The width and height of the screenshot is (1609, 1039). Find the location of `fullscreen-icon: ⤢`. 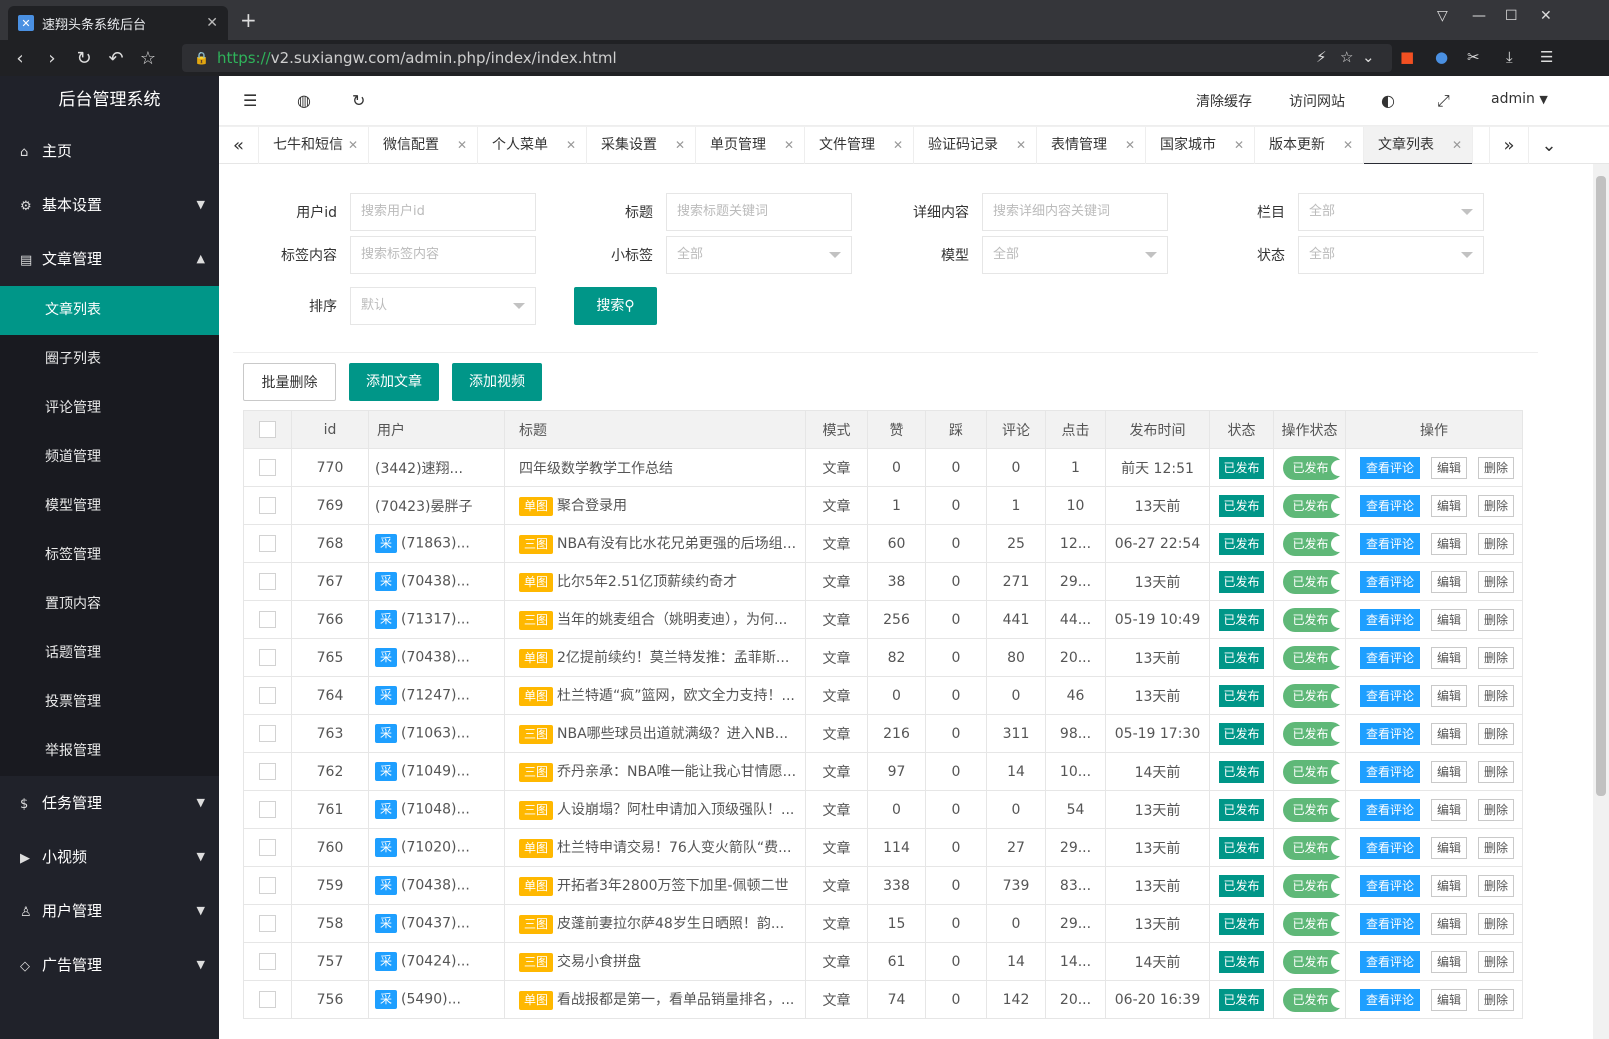

fullscreen-icon: ⤢ is located at coordinates (1443, 101).